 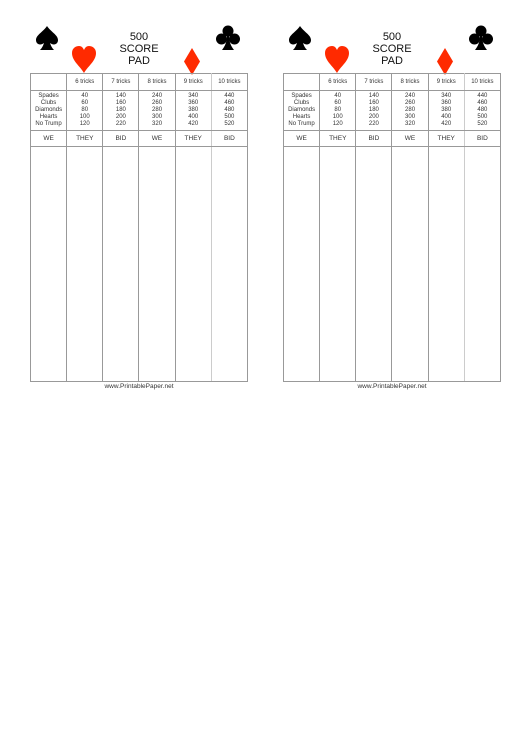 I want to click on bid-values-cell: 240 260 280 300 320, so click(x=157, y=110).